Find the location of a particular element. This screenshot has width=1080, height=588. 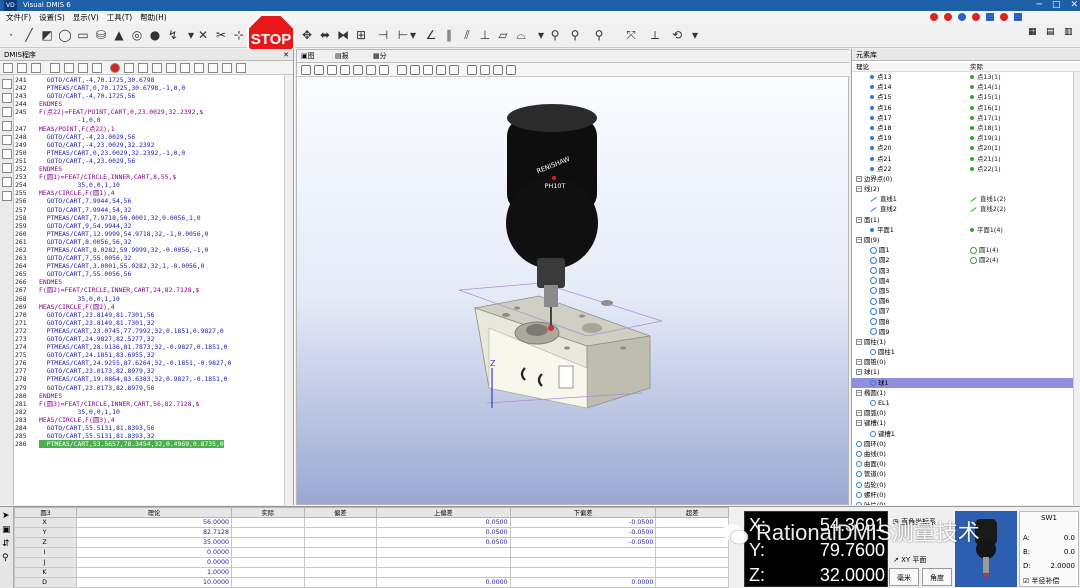

zoom-fit-icon is located at coordinates (428, 70).